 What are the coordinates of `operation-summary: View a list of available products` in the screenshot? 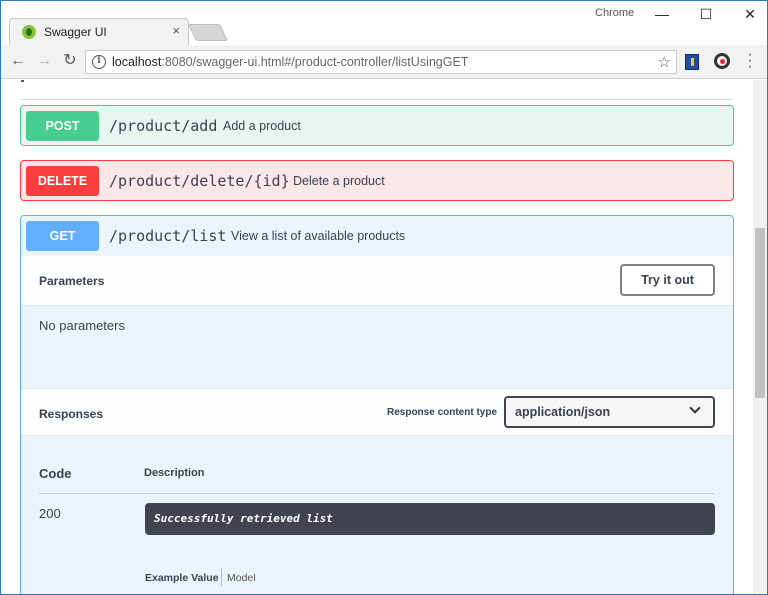 It's located at (318, 236).